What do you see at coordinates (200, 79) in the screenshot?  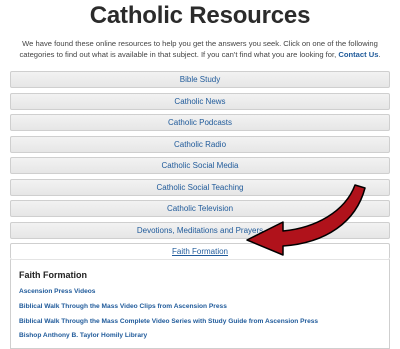 I see `accordion-item-bible-study: Bible Study` at bounding box center [200, 79].